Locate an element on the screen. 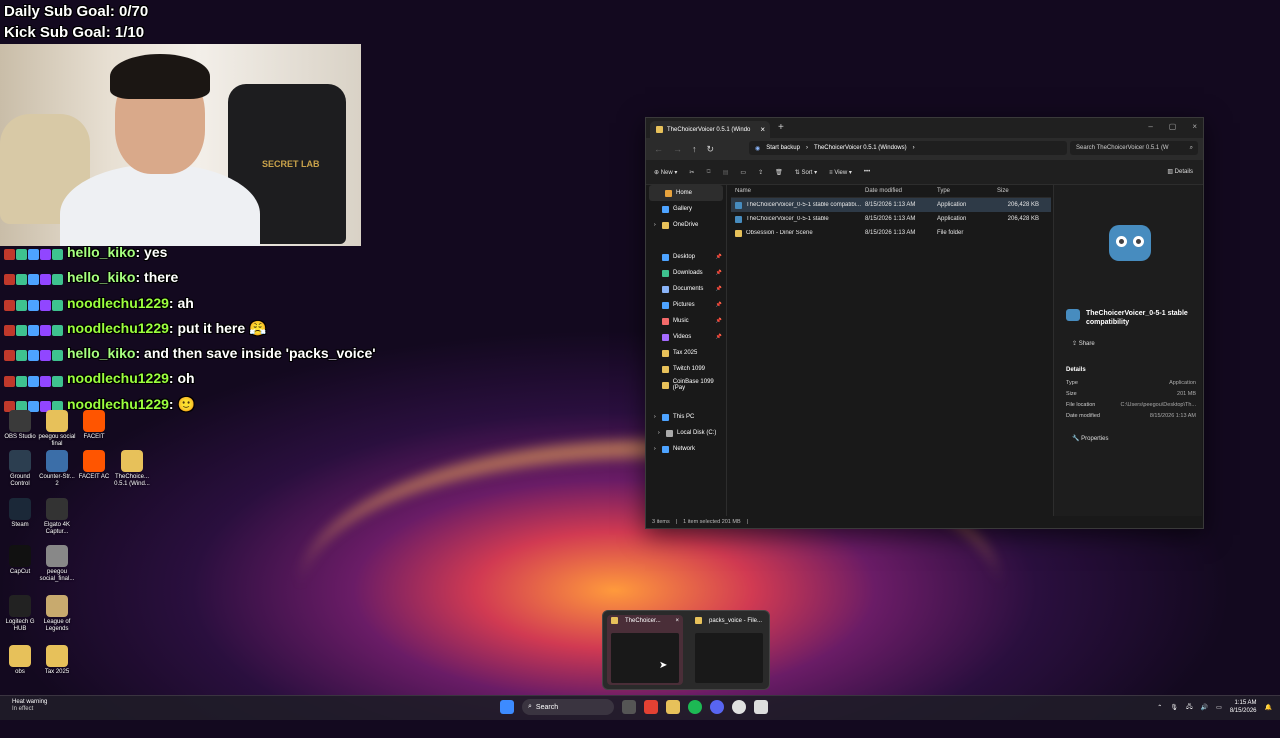 Image resolution: width=1280 pixels, height=738 pixels. nav-label: Desktop is located at coordinates (684, 257).